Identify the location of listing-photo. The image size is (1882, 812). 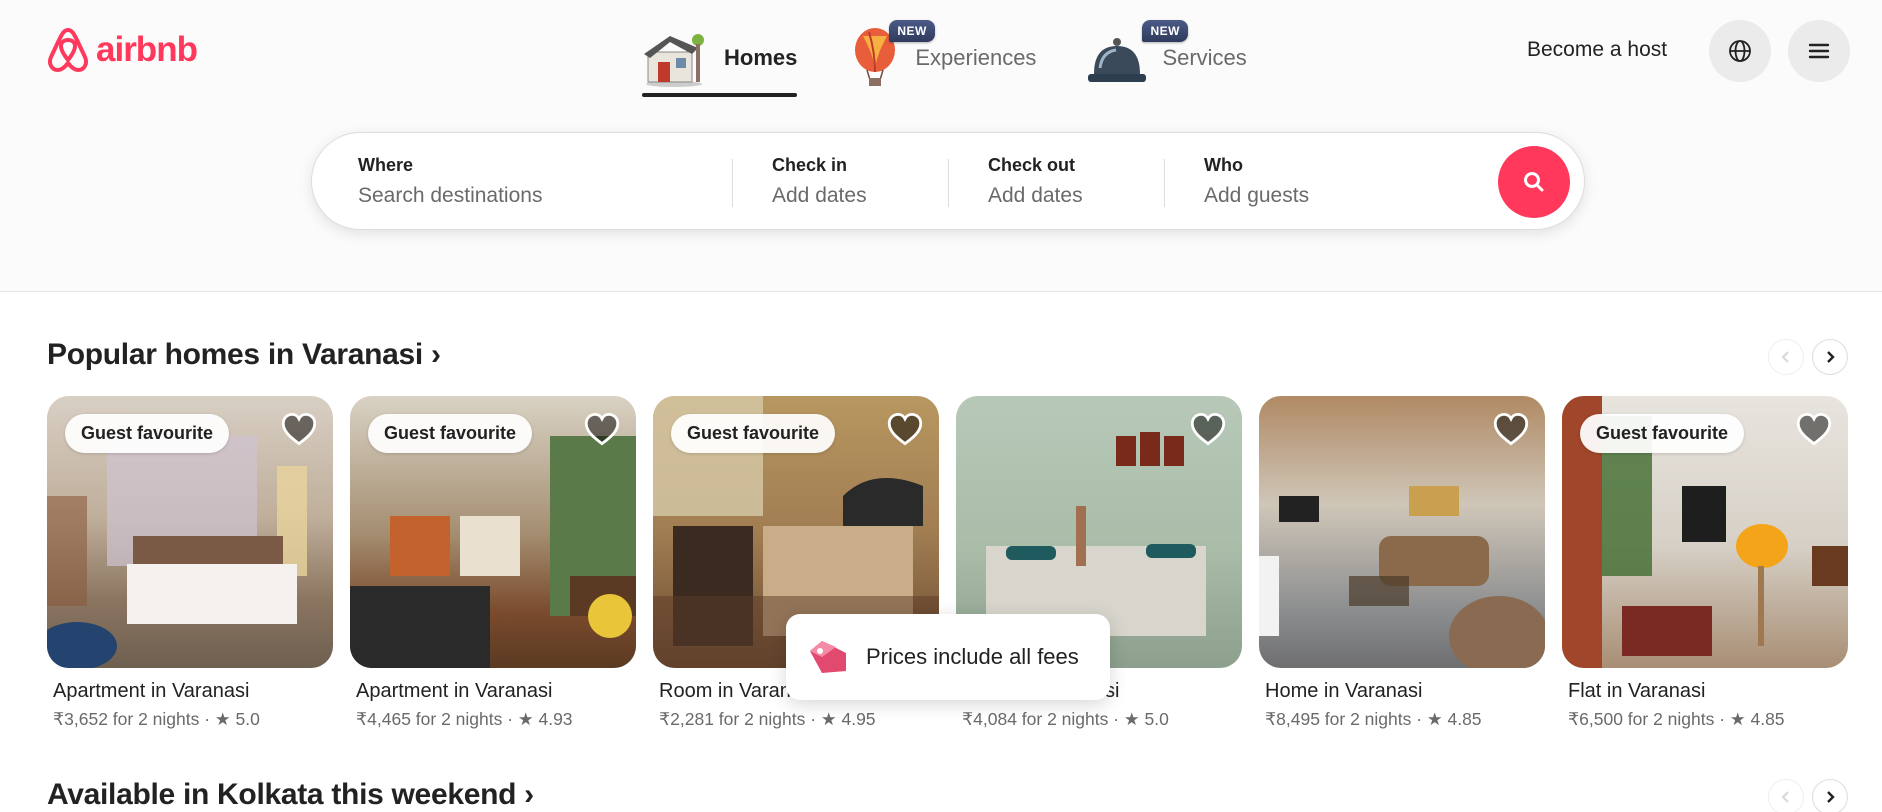
(1402, 532).